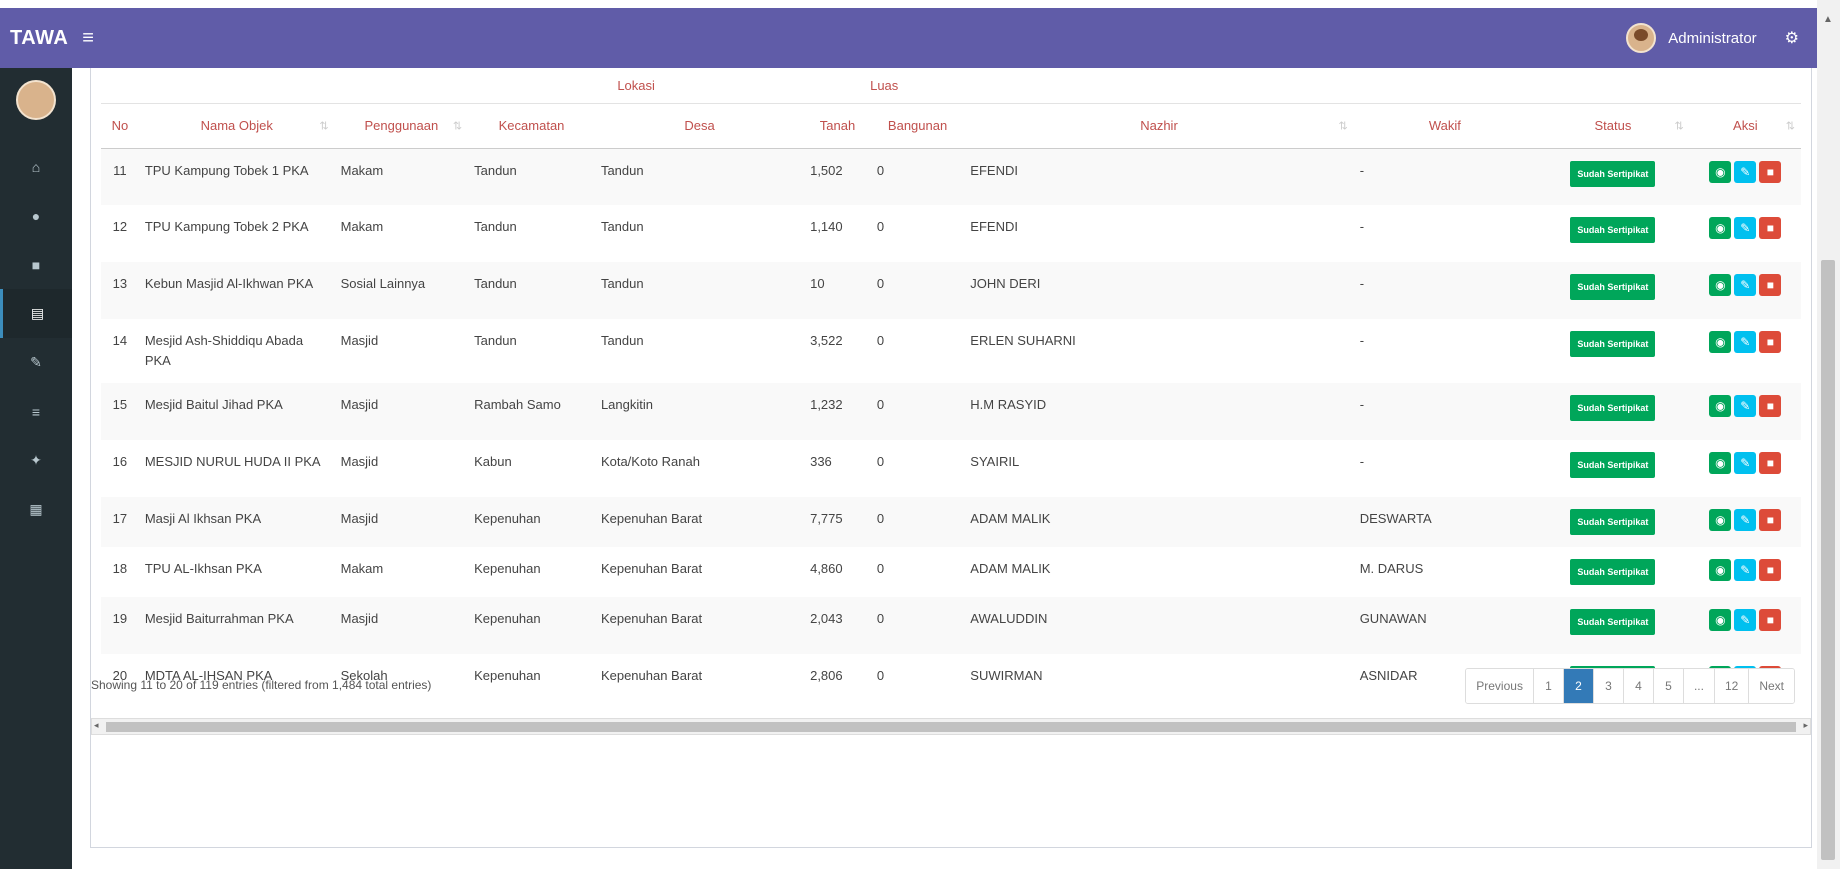 Image resolution: width=1840 pixels, height=869 pixels. Describe the element at coordinates (88, 38) in the screenshot. I see `hamburger-icon: ≡` at that location.